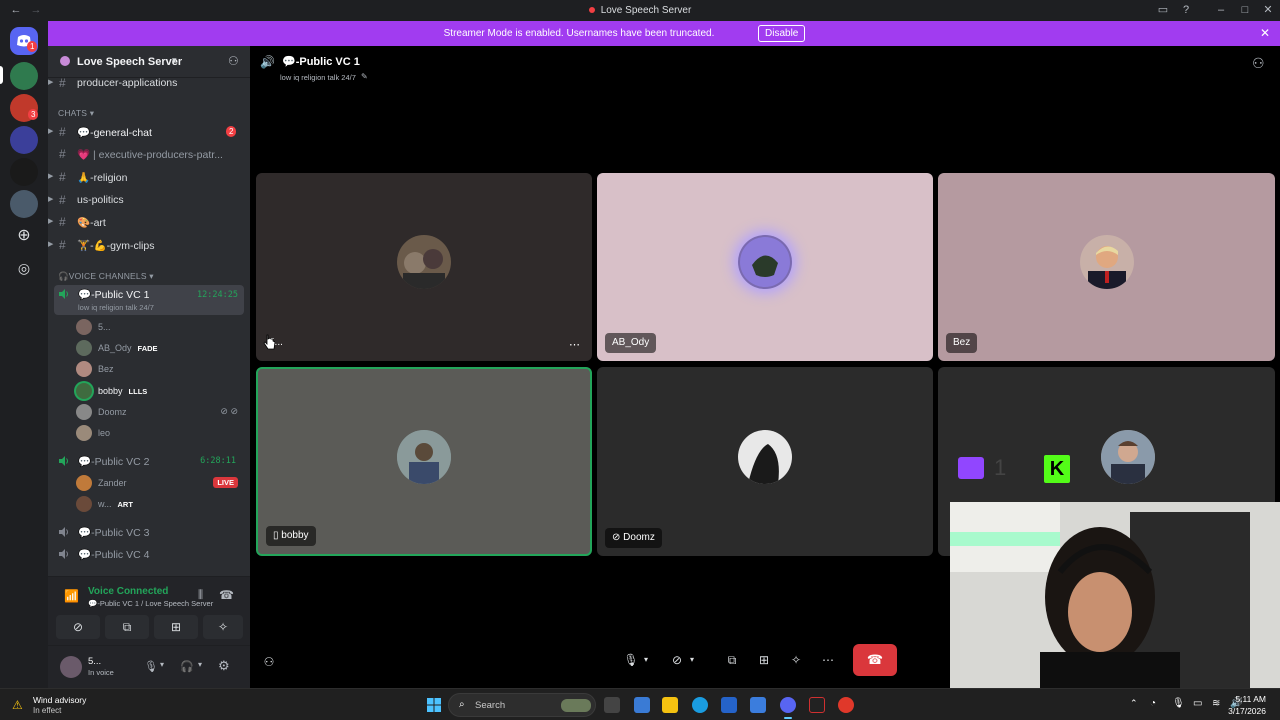 The height and width of the screenshot is (720, 1280). What do you see at coordinates (1153, 703) in the screenshot?
I see `network-icon: ◔` at bounding box center [1153, 703].